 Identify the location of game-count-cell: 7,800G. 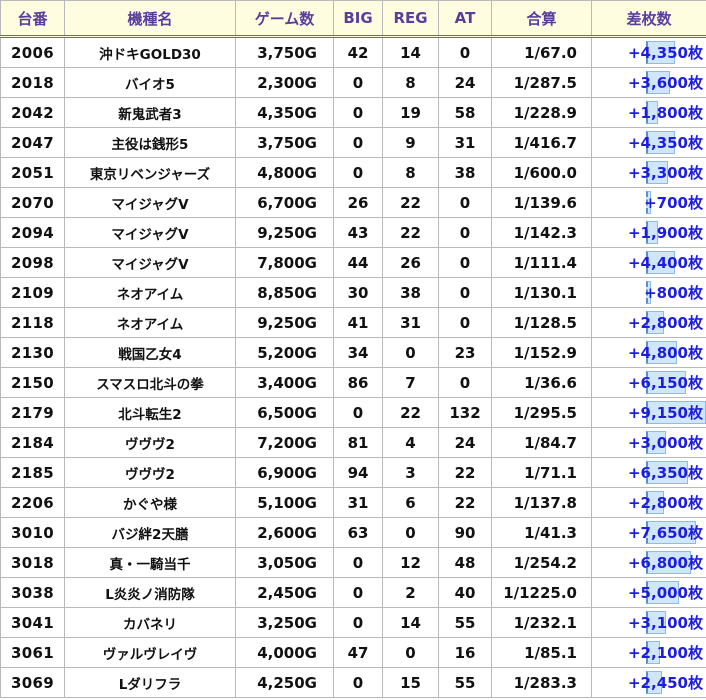
(284, 262).